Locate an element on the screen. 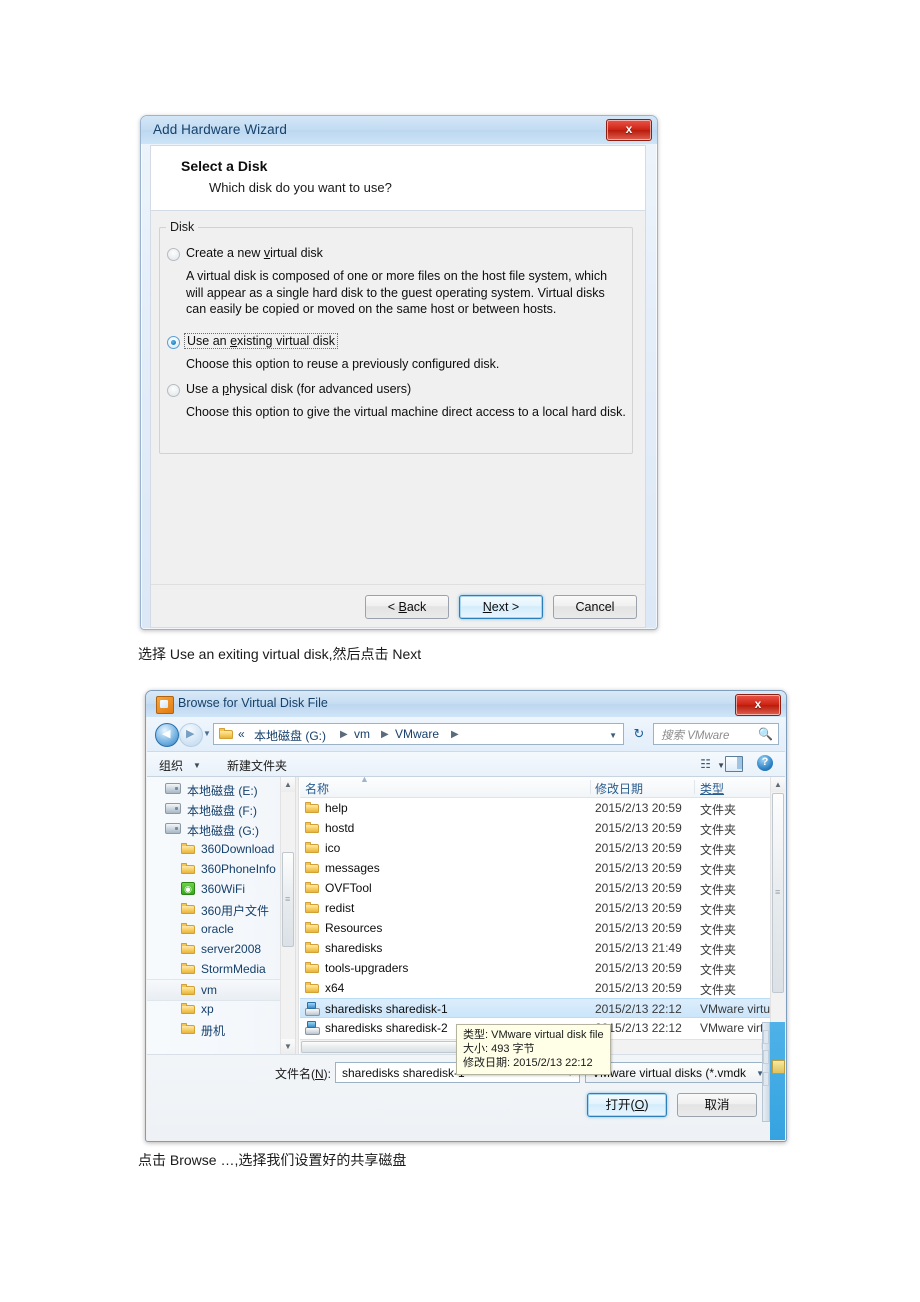 This screenshot has height=1302, width=920. search-placeholder: 搜索 VMware is located at coordinates (695, 736).